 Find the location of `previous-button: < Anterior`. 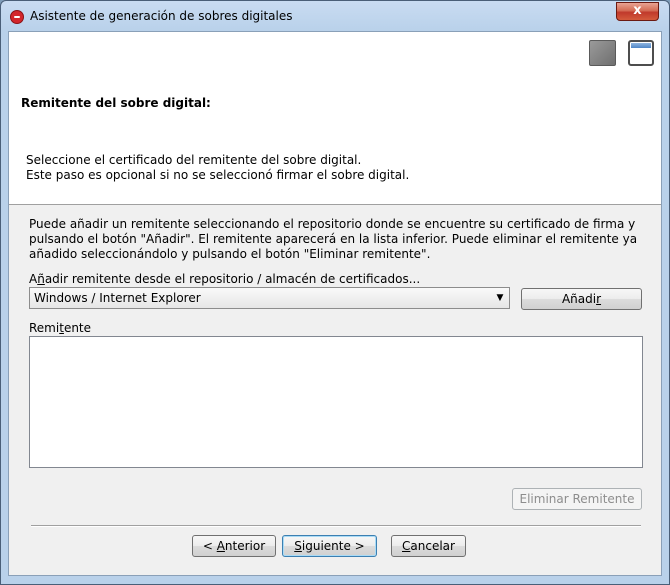

previous-button: < Anterior is located at coordinates (234, 546).